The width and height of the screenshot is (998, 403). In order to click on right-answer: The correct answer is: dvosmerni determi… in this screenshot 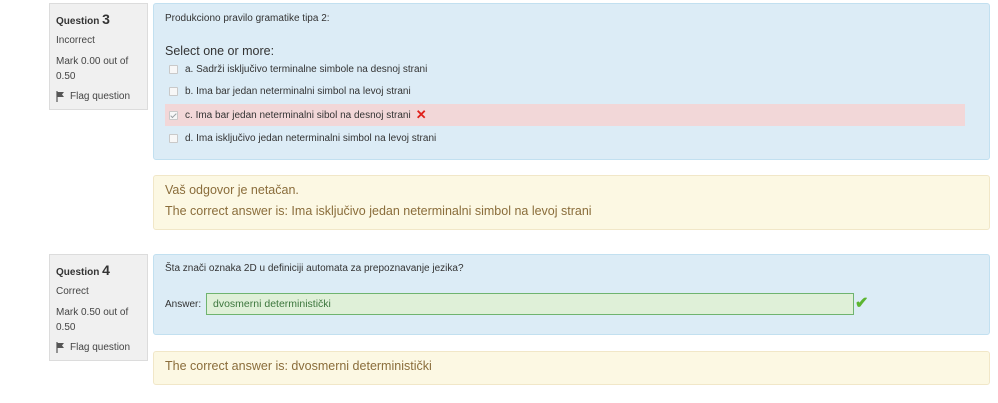, I will do `click(298, 366)`.